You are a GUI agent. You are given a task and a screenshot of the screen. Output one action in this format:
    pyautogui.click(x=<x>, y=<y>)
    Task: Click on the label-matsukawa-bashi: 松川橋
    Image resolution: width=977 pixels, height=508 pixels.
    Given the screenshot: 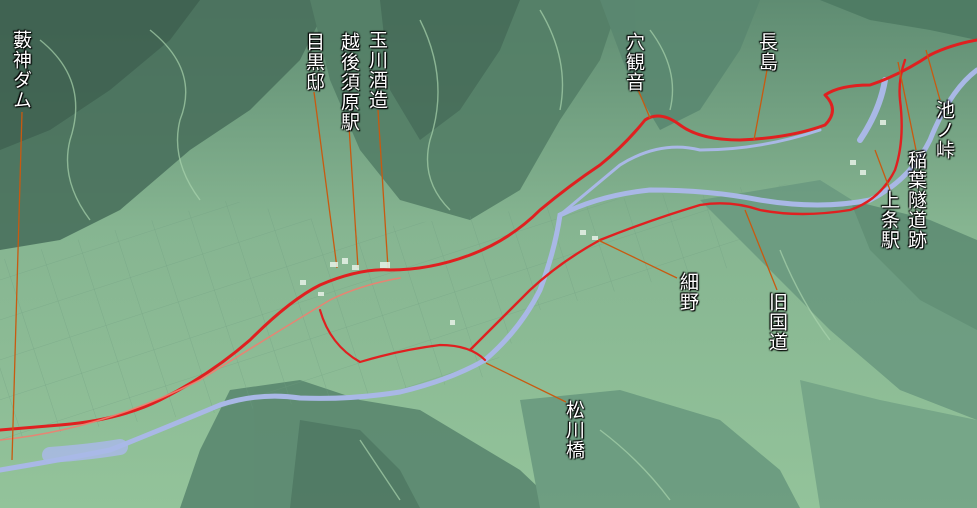 What is the action you would take?
    pyautogui.click(x=574, y=430)
    